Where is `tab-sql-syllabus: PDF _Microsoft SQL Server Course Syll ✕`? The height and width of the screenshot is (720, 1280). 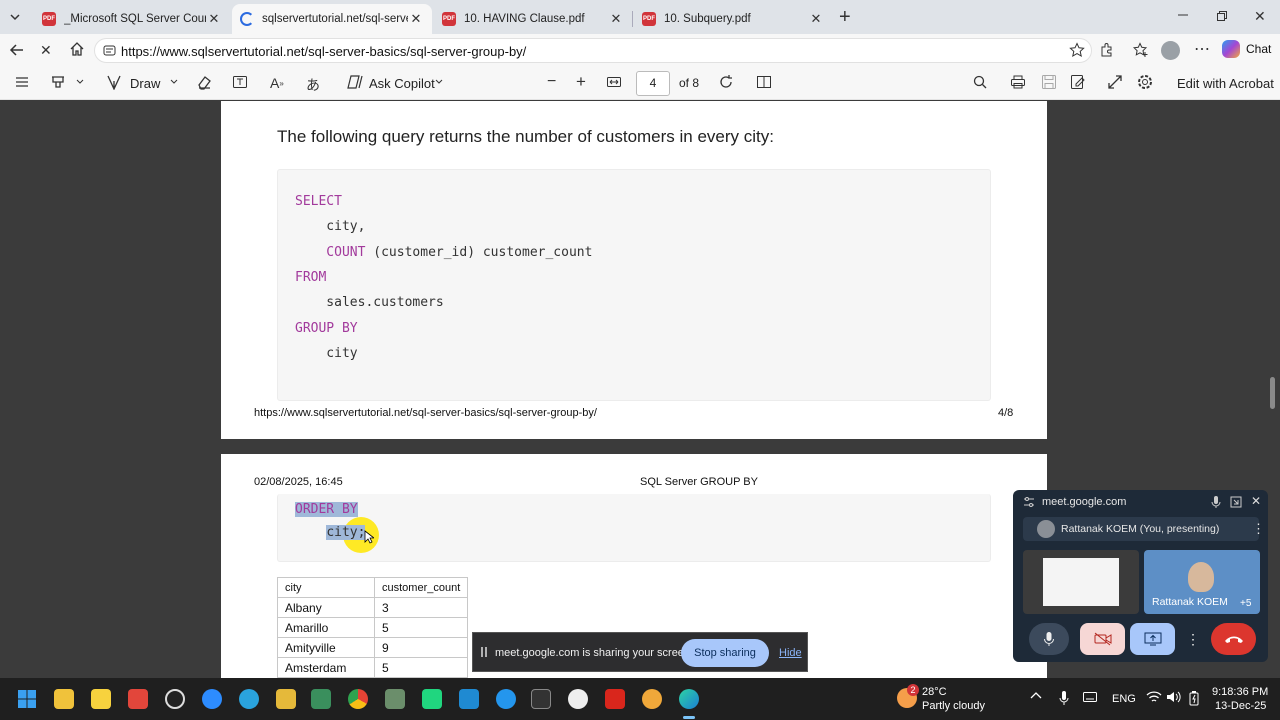
tab-sql-syllabus: PDF _Microsoft SQL Server Course Syll ✕ is located at coordinates (132, 19).